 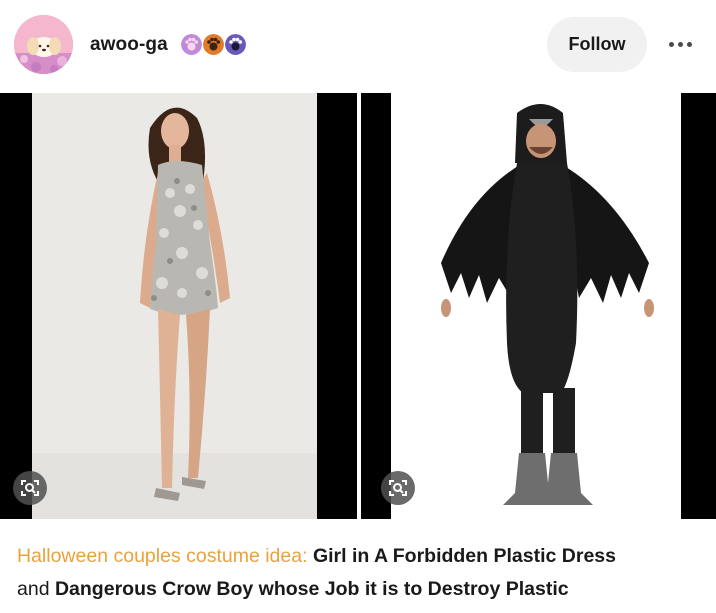 I want to click on more-options-icon, so click(x=680, y=44).